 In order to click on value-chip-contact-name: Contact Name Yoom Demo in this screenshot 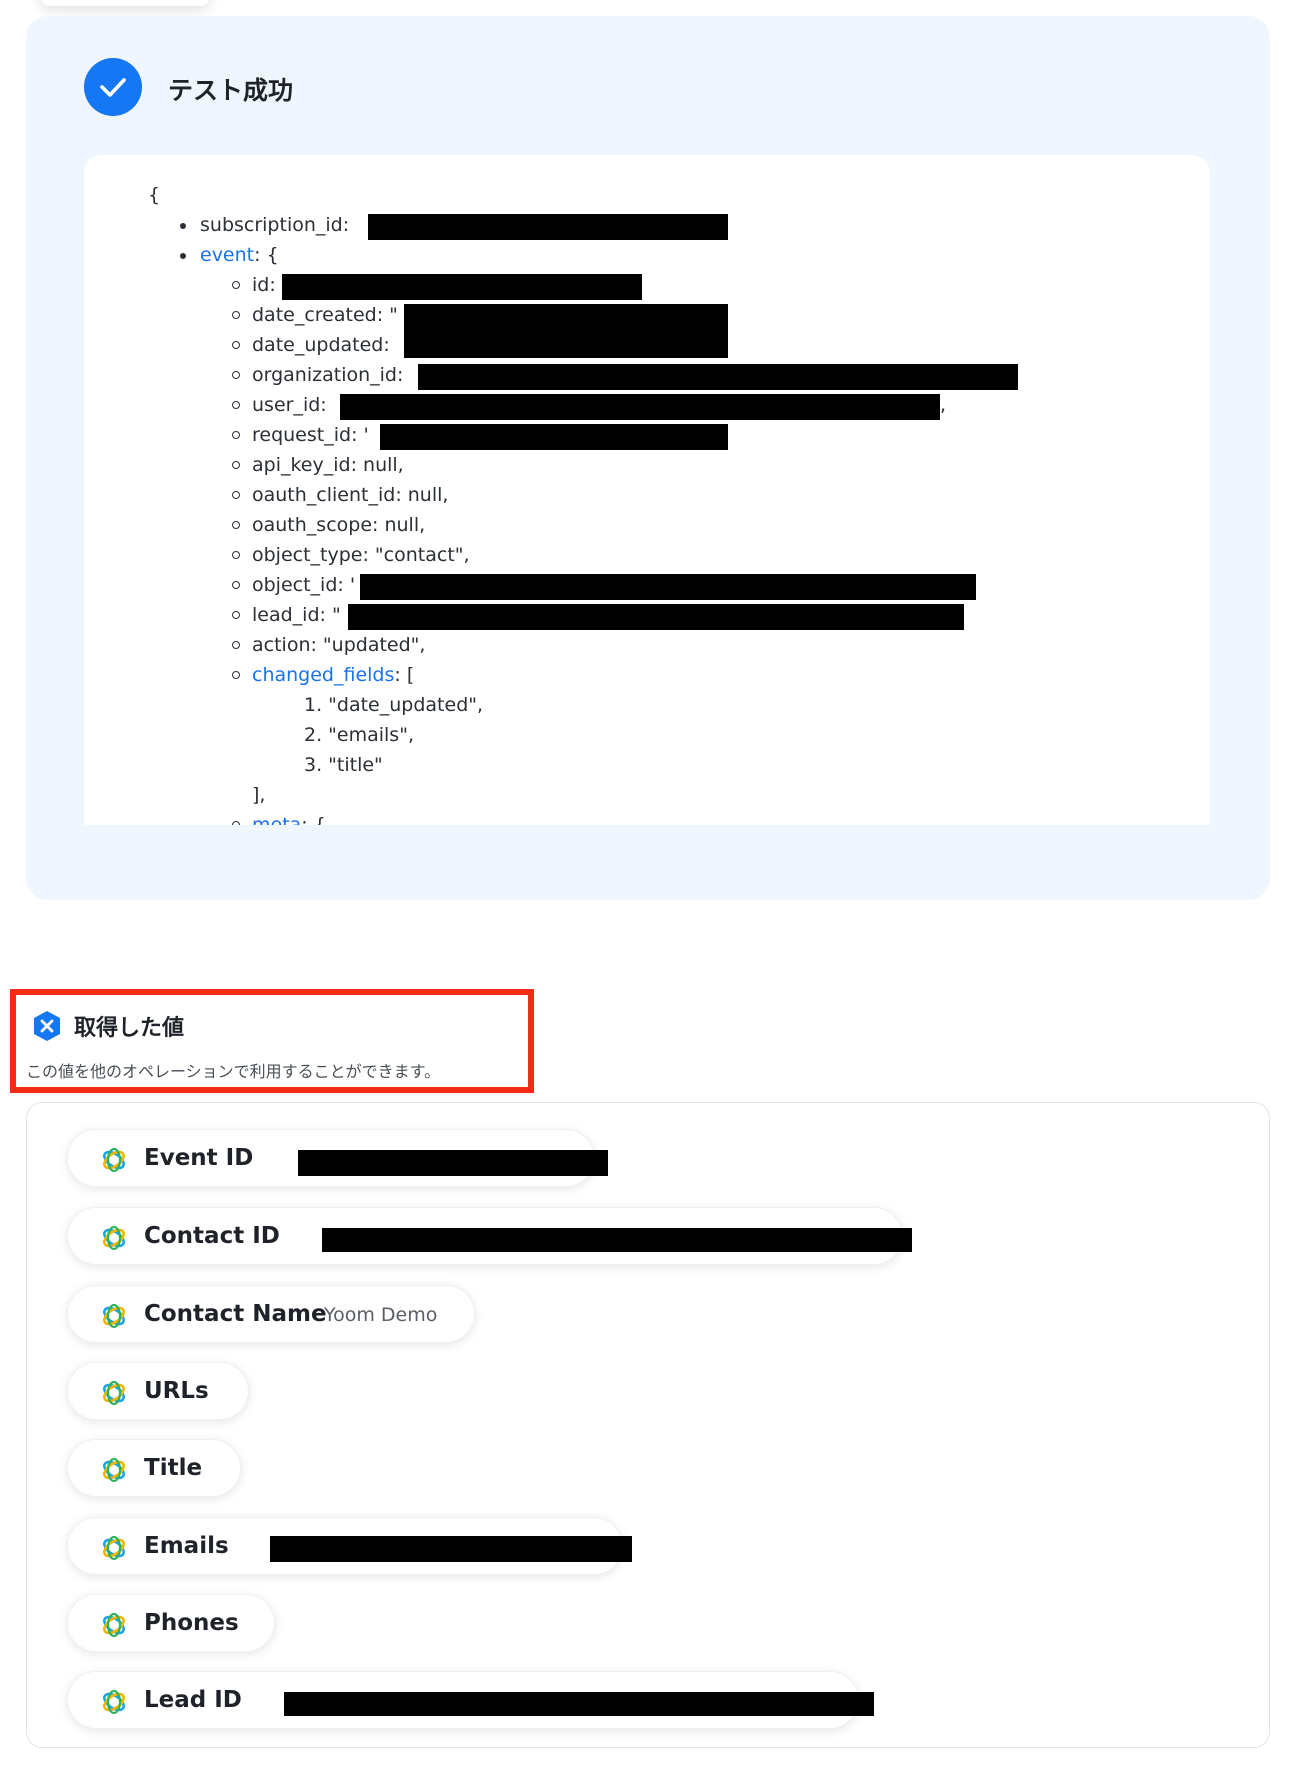, I will do `click(271, 1314)`.